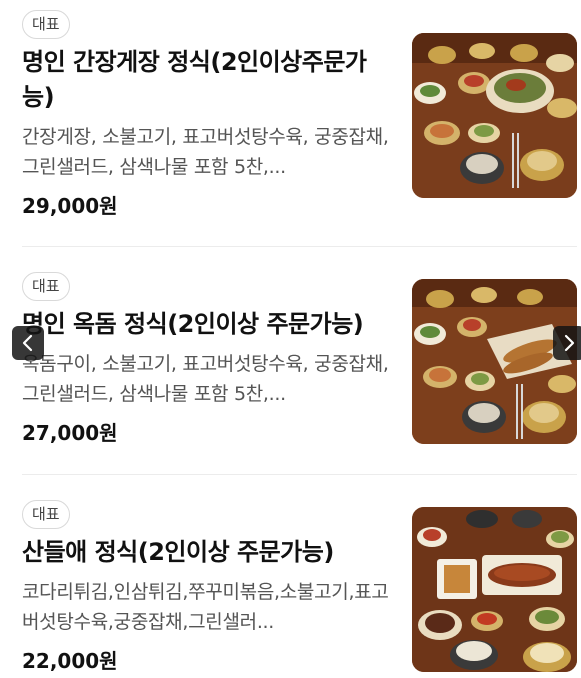 The width and height of the screenshot is (581, 678). I want to click on menu-item-price: 22,000원, so click(70, 661).